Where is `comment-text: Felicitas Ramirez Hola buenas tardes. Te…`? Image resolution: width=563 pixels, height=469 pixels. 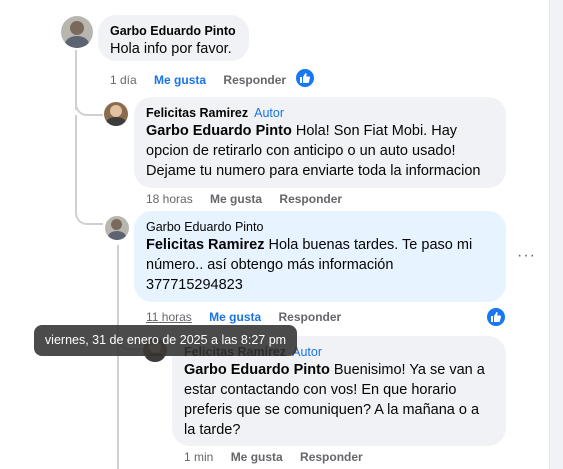 comment-text: Felicitas Ramirez Hola buenas tardes. Te… is located at coordinates (309, 265).